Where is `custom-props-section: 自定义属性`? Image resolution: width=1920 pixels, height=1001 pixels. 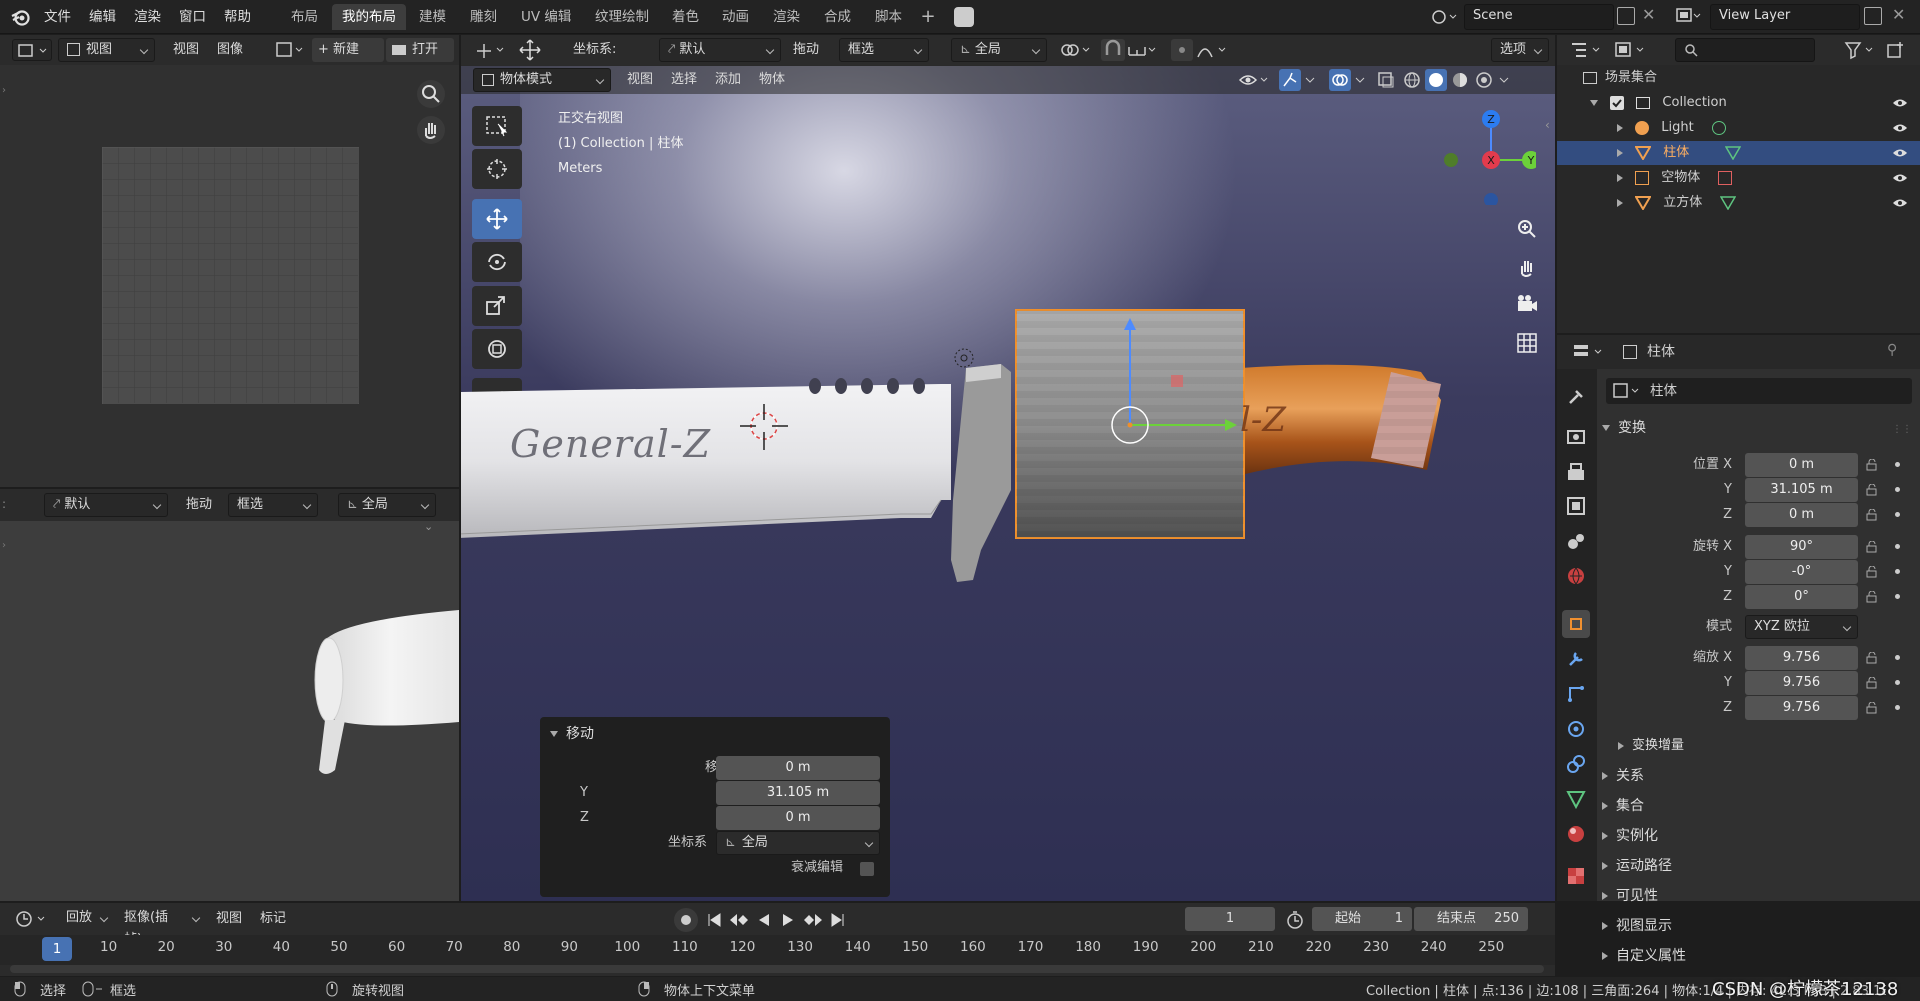 custom-props-section: 自定义属性 is located at coordinates (1752, 956).